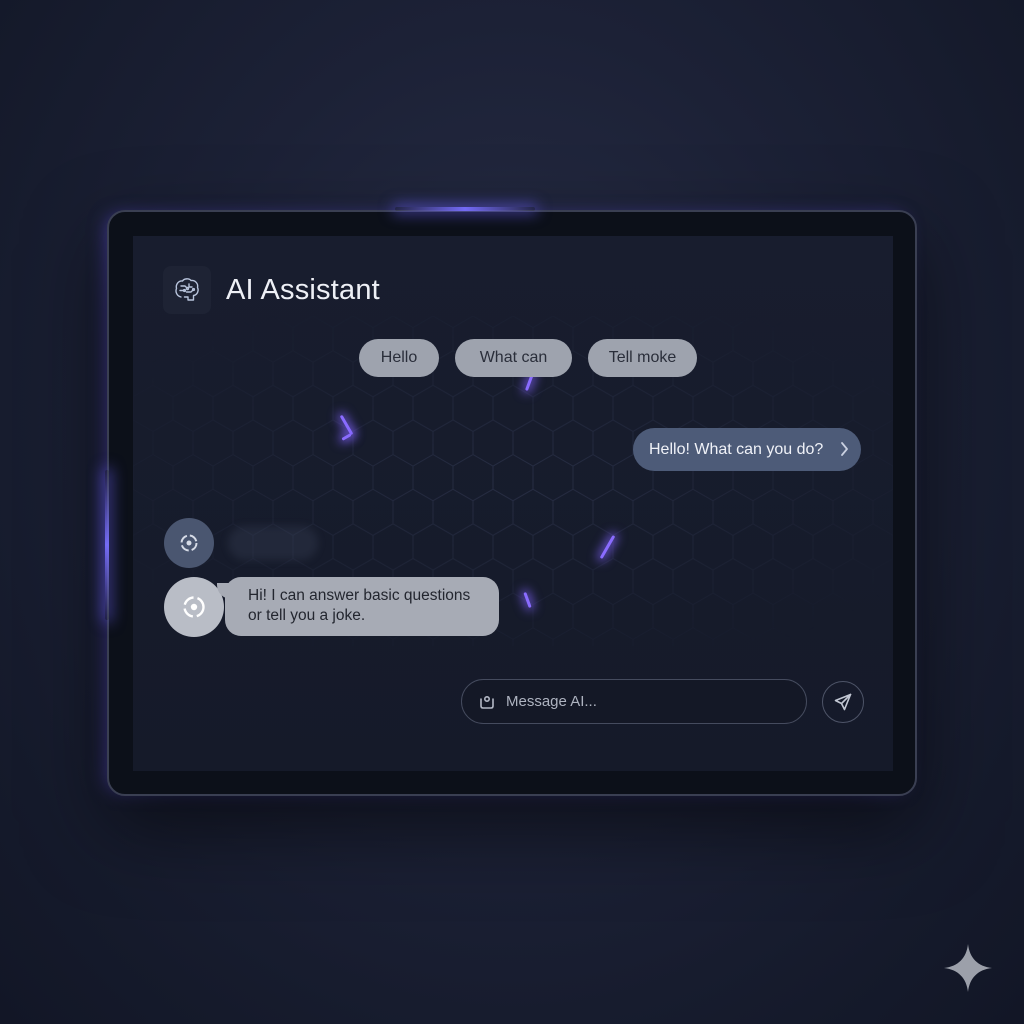 This screenshot has width=1024, height=1024. I want to click on send-icon, so click(843, 702).